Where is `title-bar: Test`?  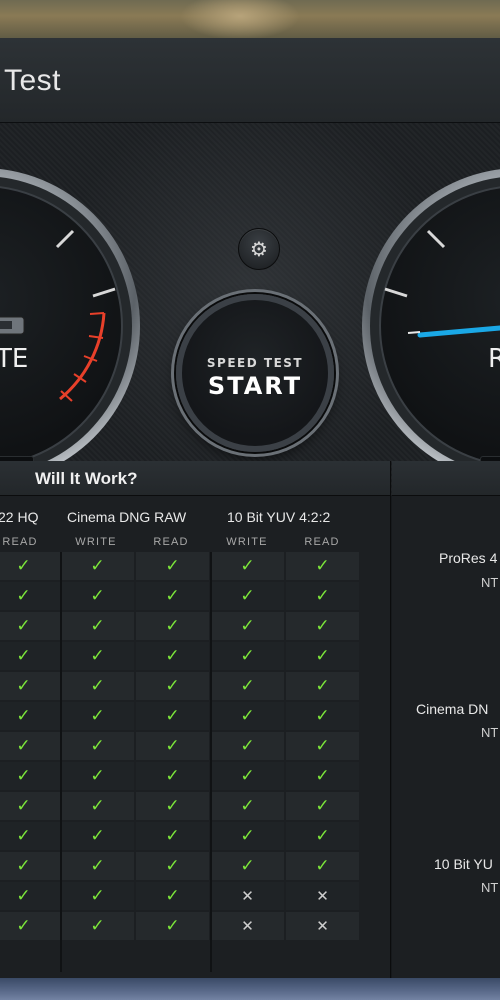 title-bar: Test is located at coordinates (250, 80).